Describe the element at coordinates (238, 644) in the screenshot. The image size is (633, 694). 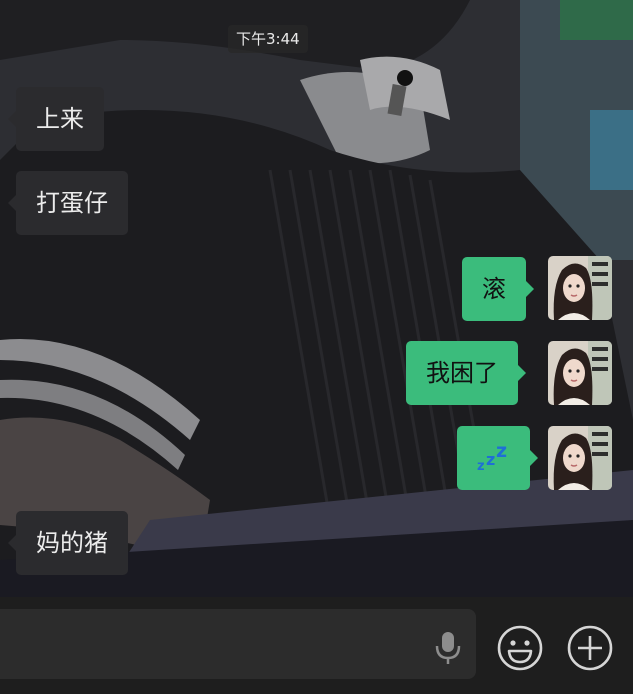
I see `message-input` at that location.